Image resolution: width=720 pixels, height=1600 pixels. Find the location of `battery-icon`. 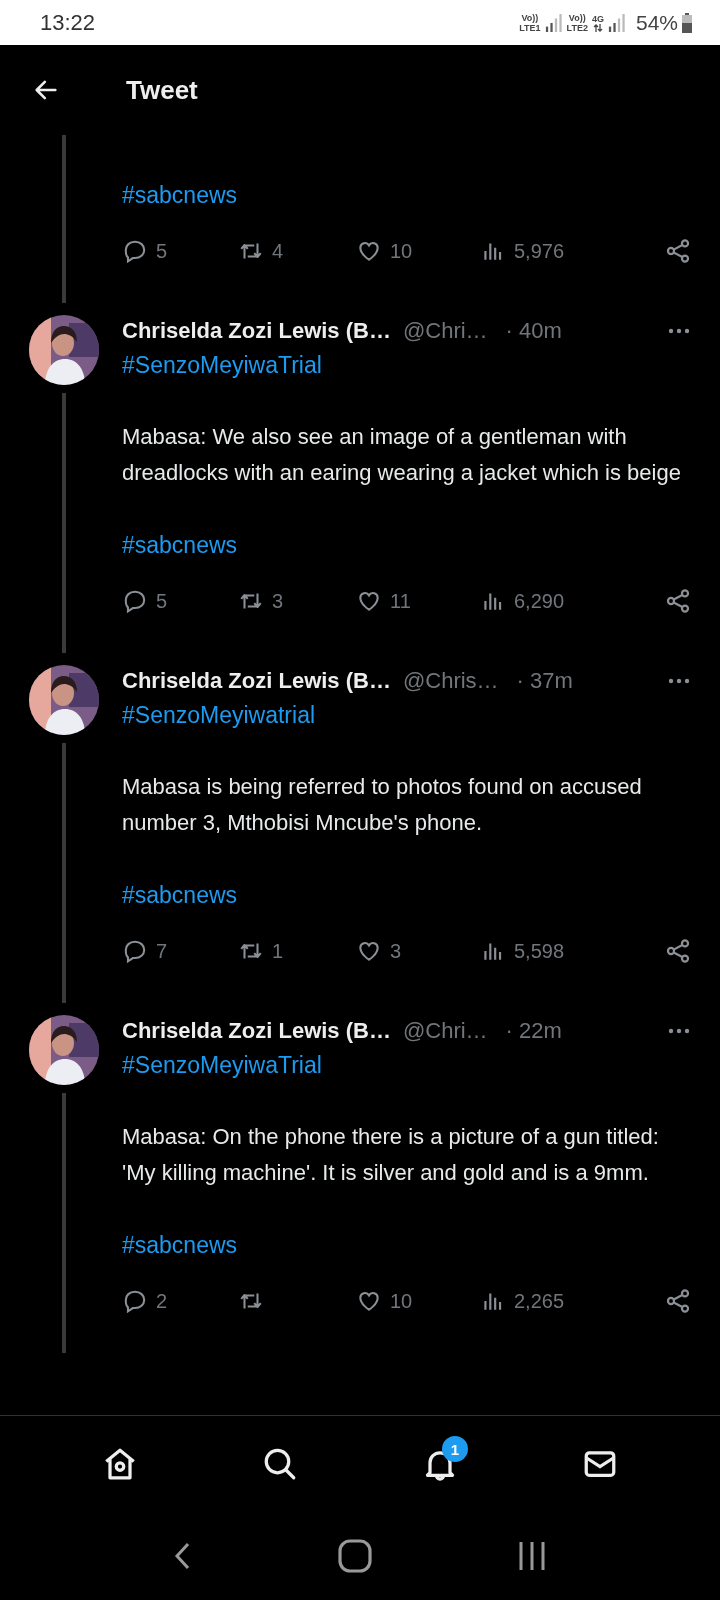

battery-icon is located at coordinates (687, 22).